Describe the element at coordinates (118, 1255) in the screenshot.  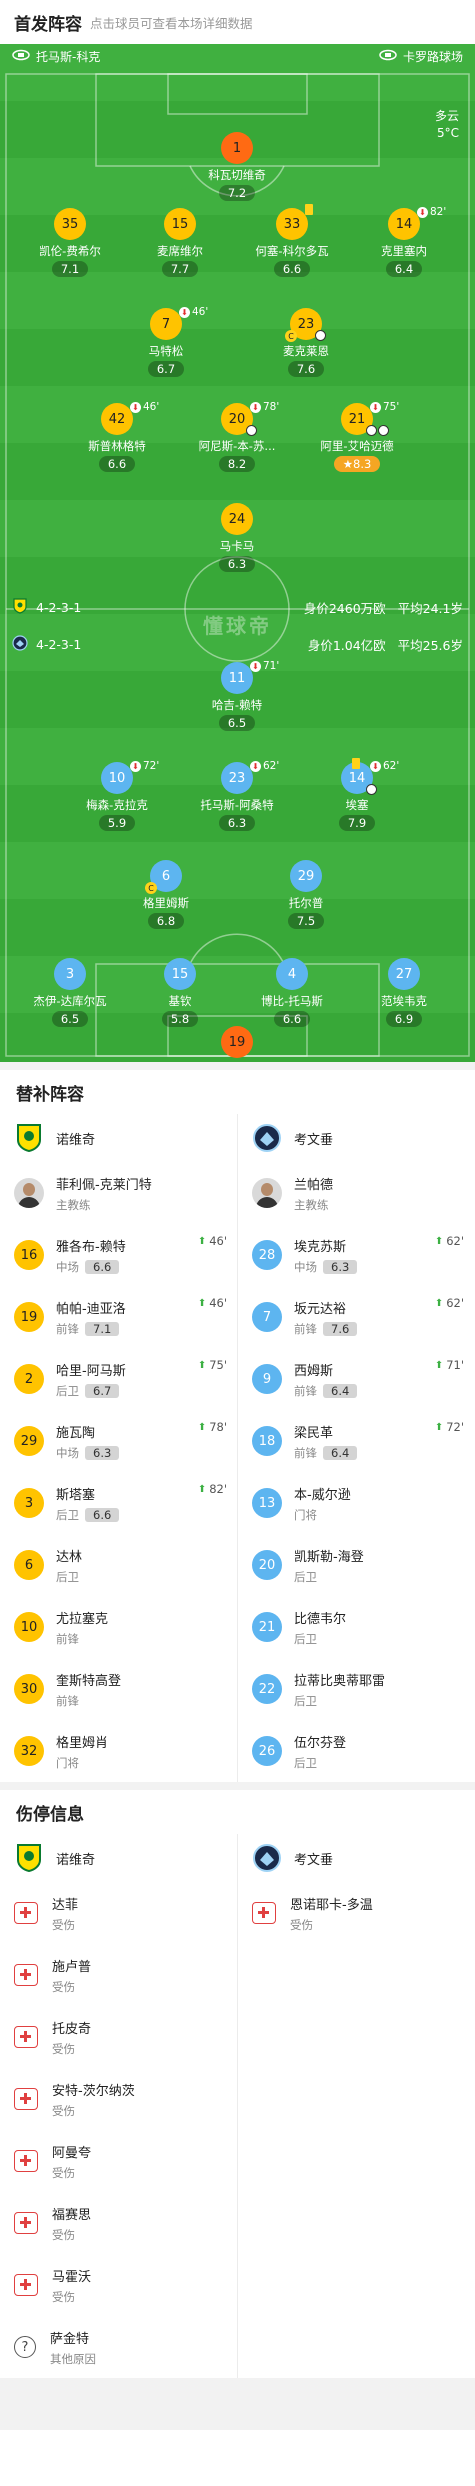
I see `sub-player-row: 16 雅各布-赖特 中场 6.6 ⬆ 46'` at that location.